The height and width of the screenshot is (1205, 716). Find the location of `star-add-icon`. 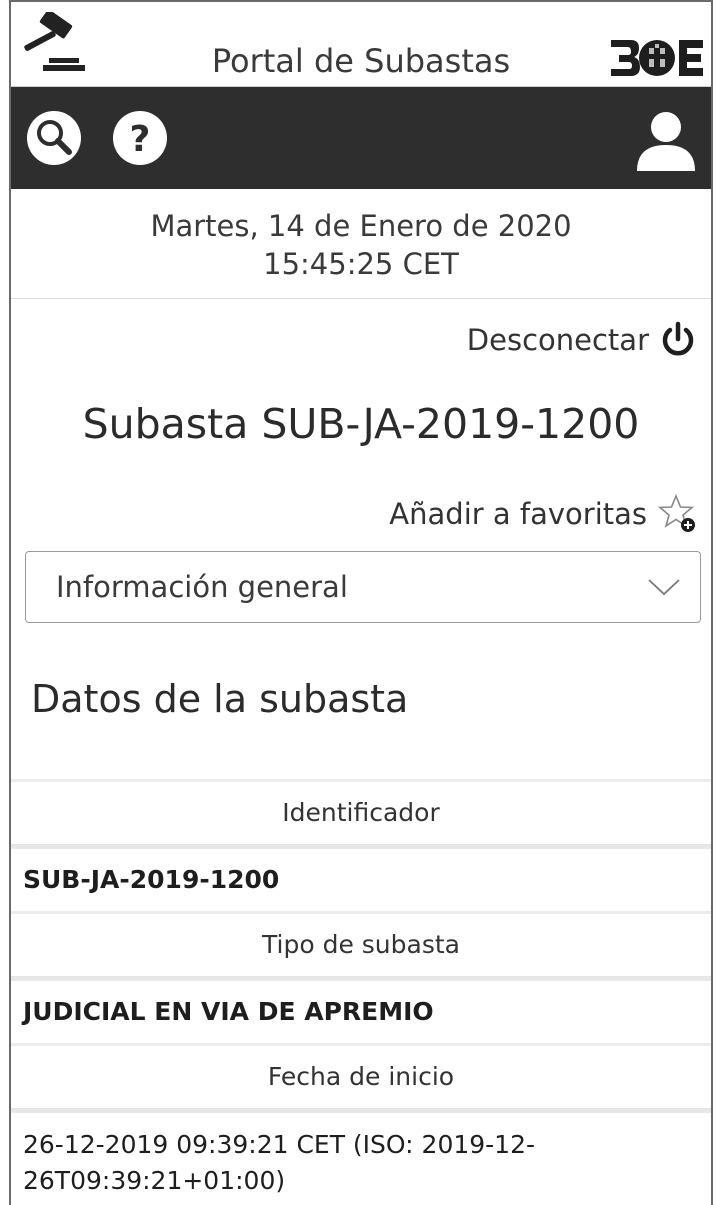

star-add-icon is located at coordinates (678, 514).